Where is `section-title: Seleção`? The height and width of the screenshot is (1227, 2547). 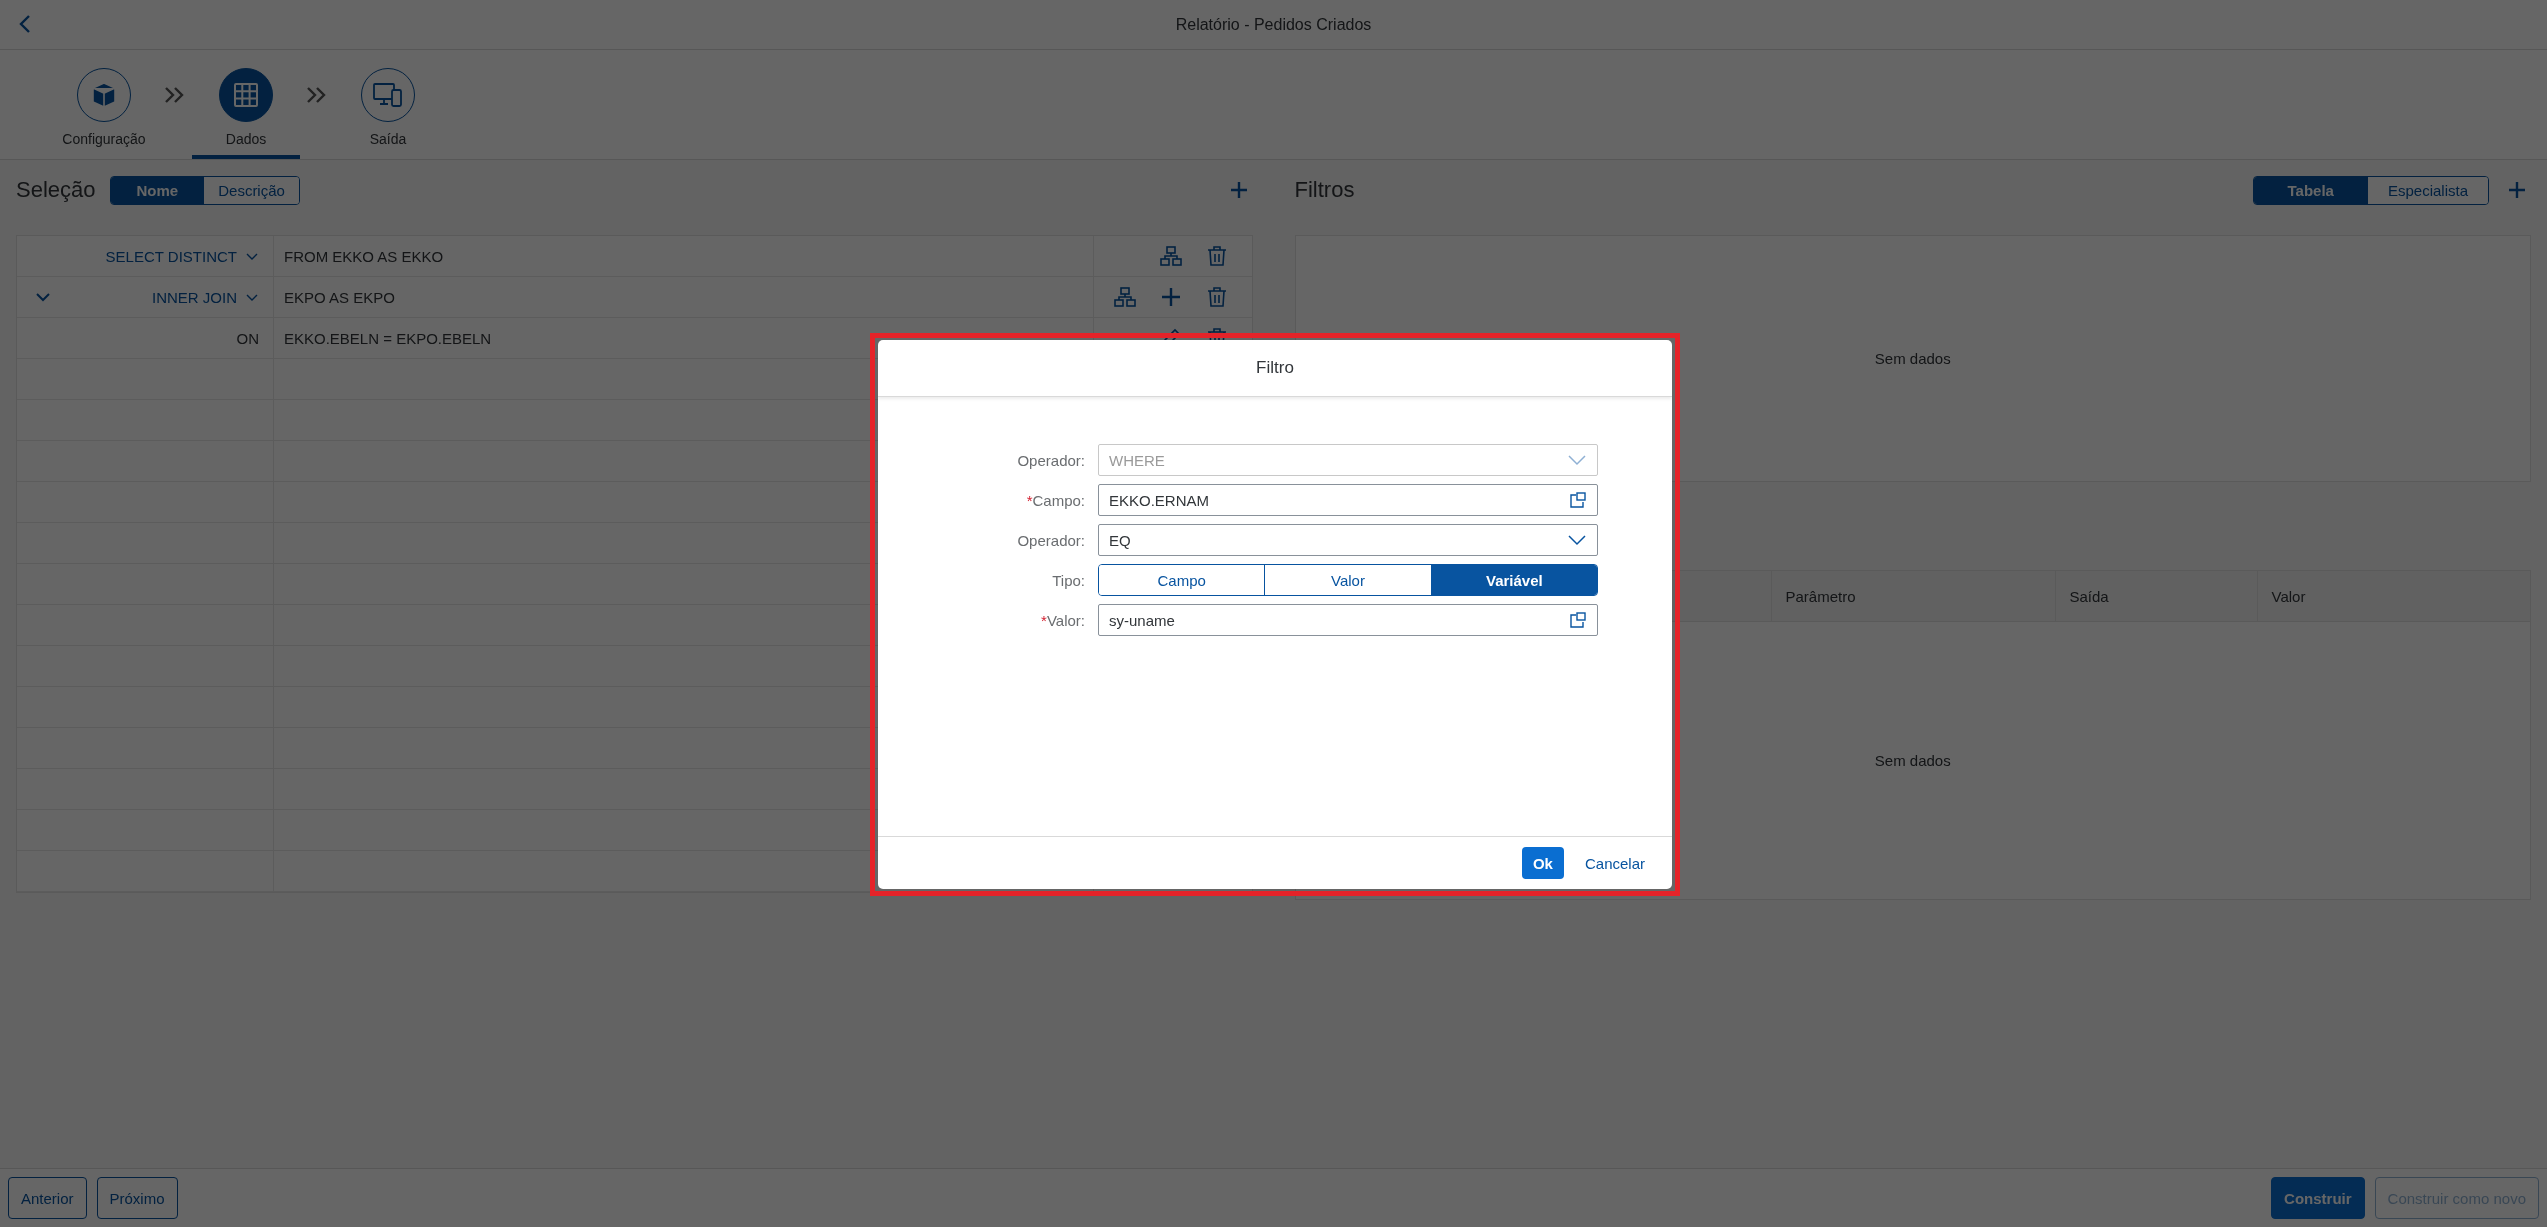 section-title: Seleção is located at coordinates (56, 190).